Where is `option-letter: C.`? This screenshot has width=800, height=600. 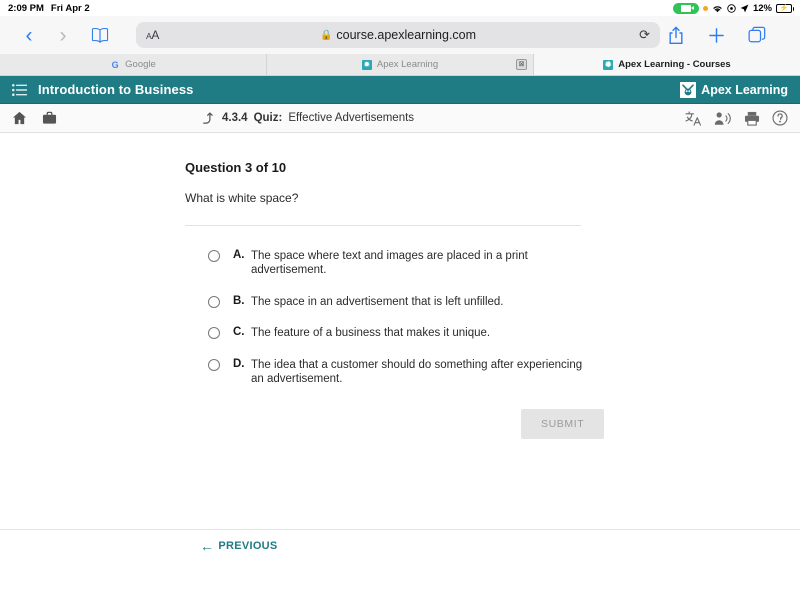
option-letter: C. is located at coordinates (239, 332).